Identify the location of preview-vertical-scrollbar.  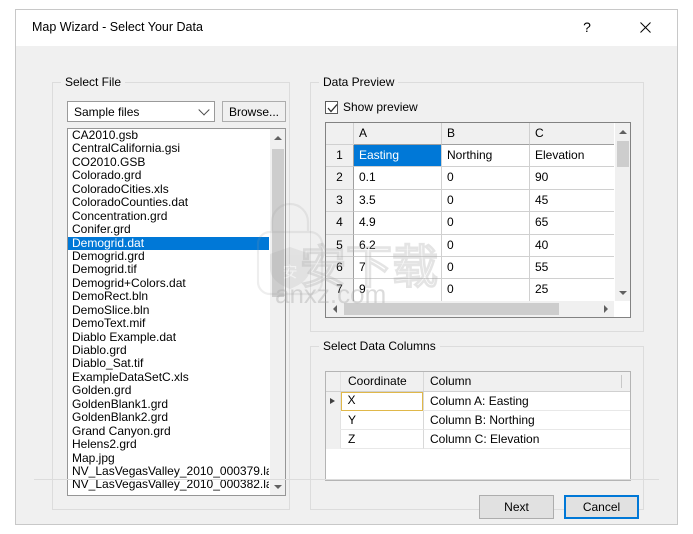
(622, 212).